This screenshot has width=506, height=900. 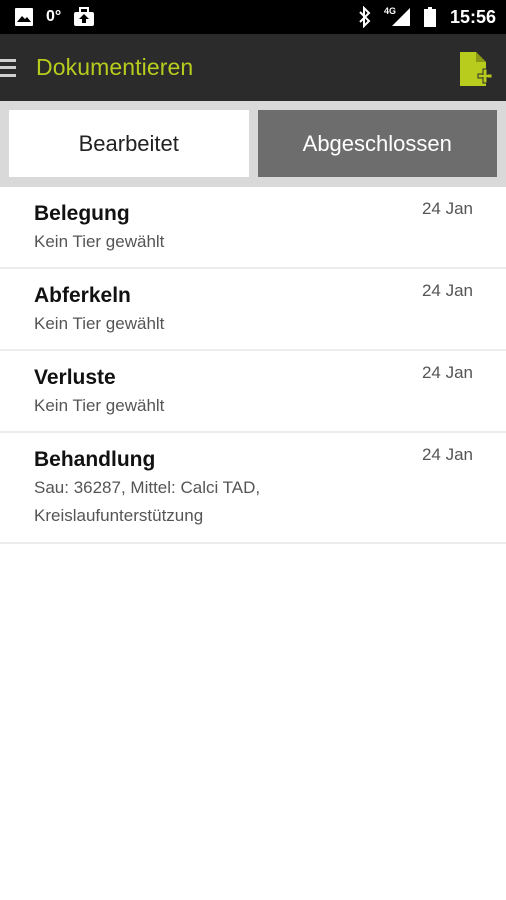 I want to click on clock-text: 15:56, so click(x=472, y=16).